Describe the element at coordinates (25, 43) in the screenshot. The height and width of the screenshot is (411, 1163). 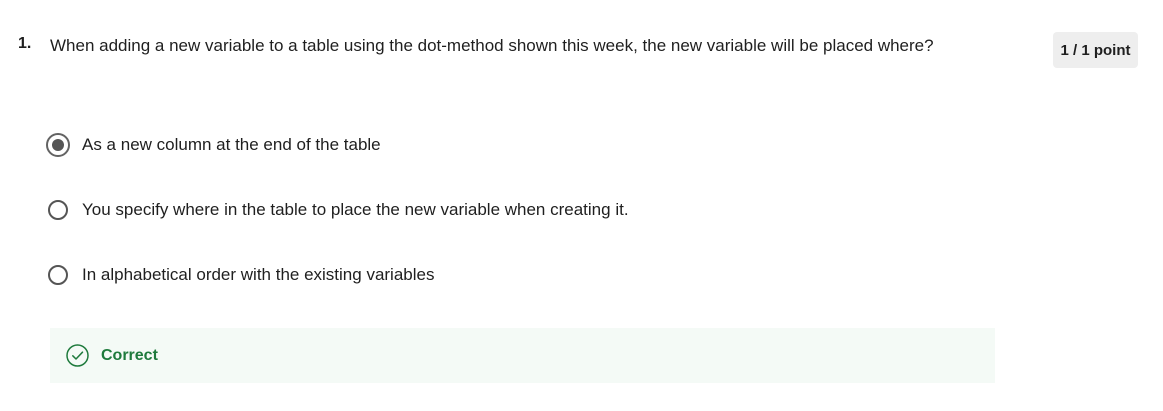
I see `question-number: 1.` at that location.